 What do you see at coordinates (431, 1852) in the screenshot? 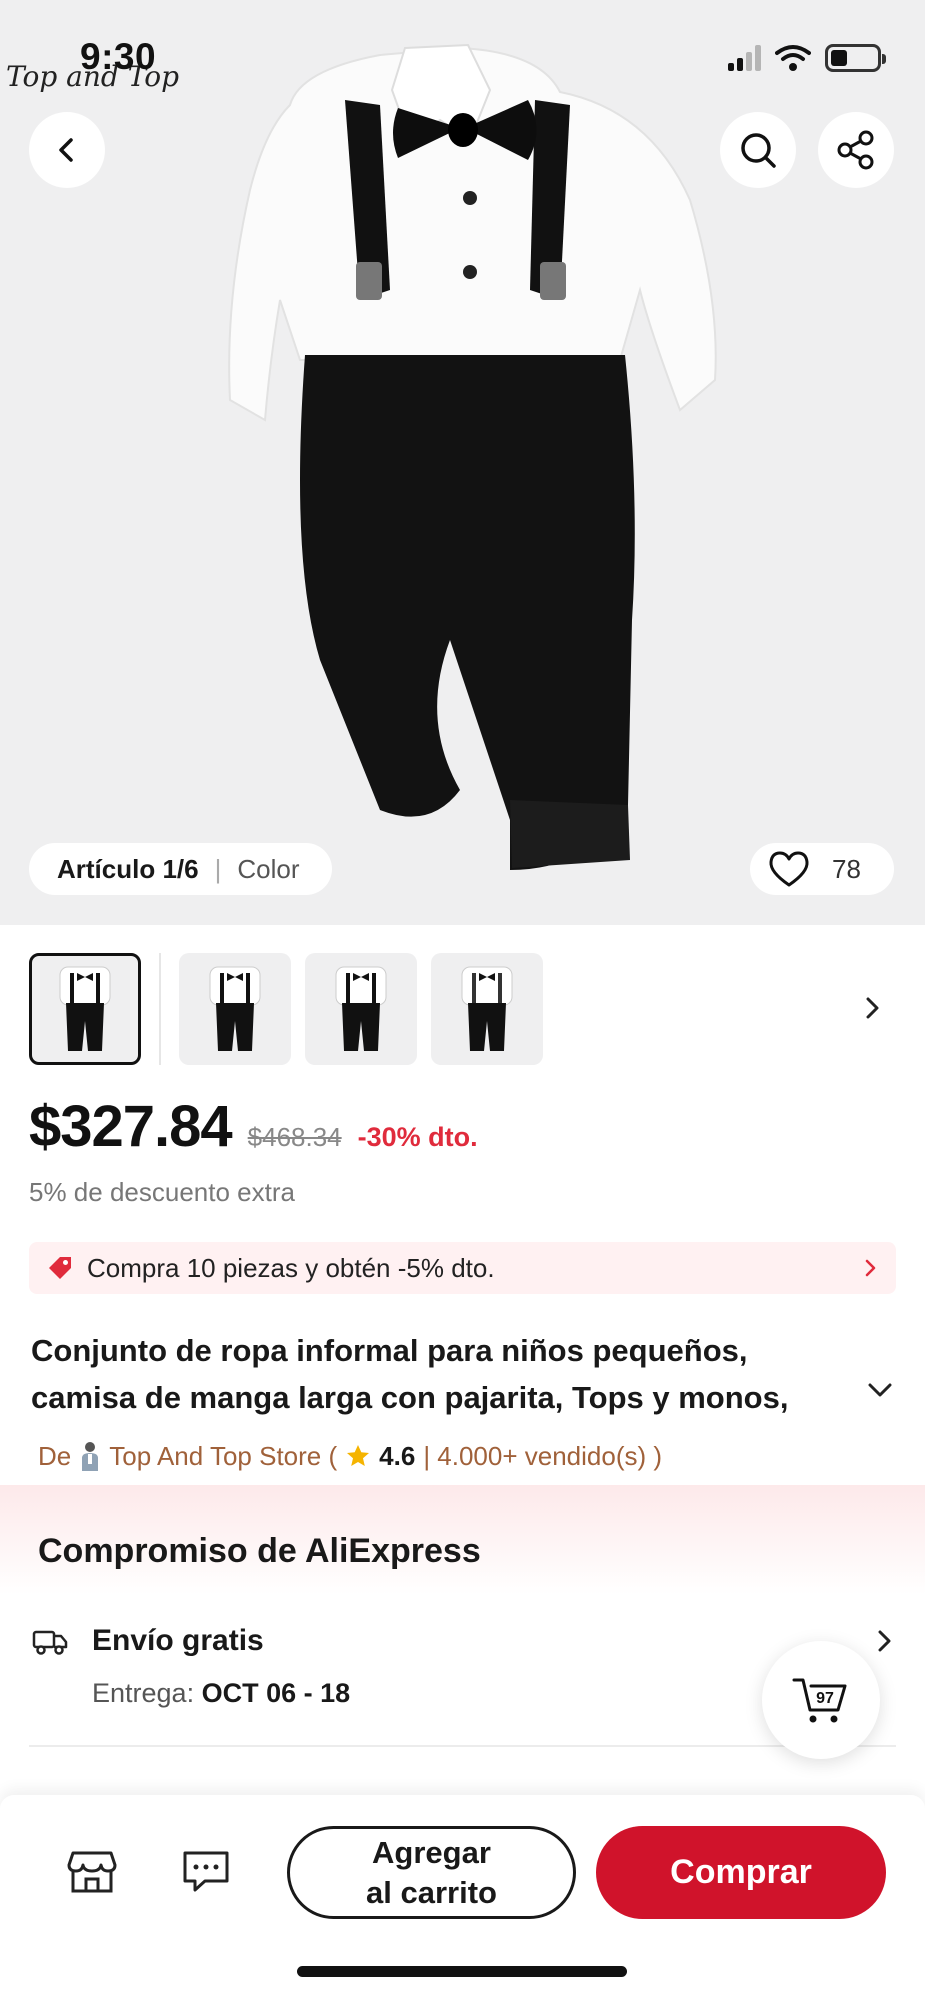
I see `add-to-cart-line-1: Agregar` at bounding box center [431, 1852].